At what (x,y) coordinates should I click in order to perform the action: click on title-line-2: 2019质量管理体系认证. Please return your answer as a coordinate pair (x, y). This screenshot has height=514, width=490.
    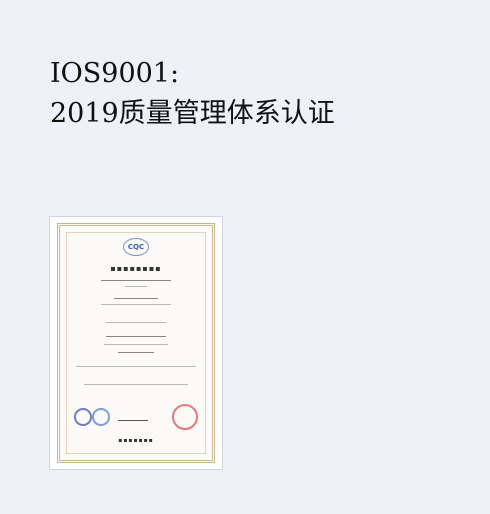
    Looking at the image, I should click on (192, 113).